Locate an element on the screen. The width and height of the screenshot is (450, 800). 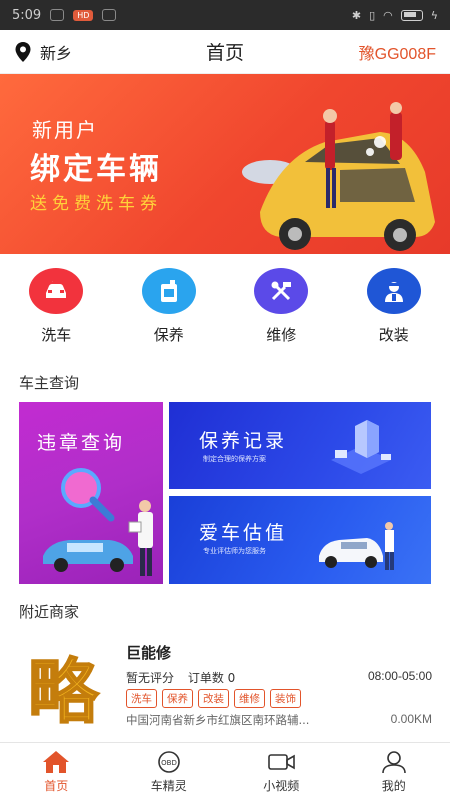
status-bar: 5:09 HD ✱ ▯ ◠ ϟ is located at coordinates (225, 15).